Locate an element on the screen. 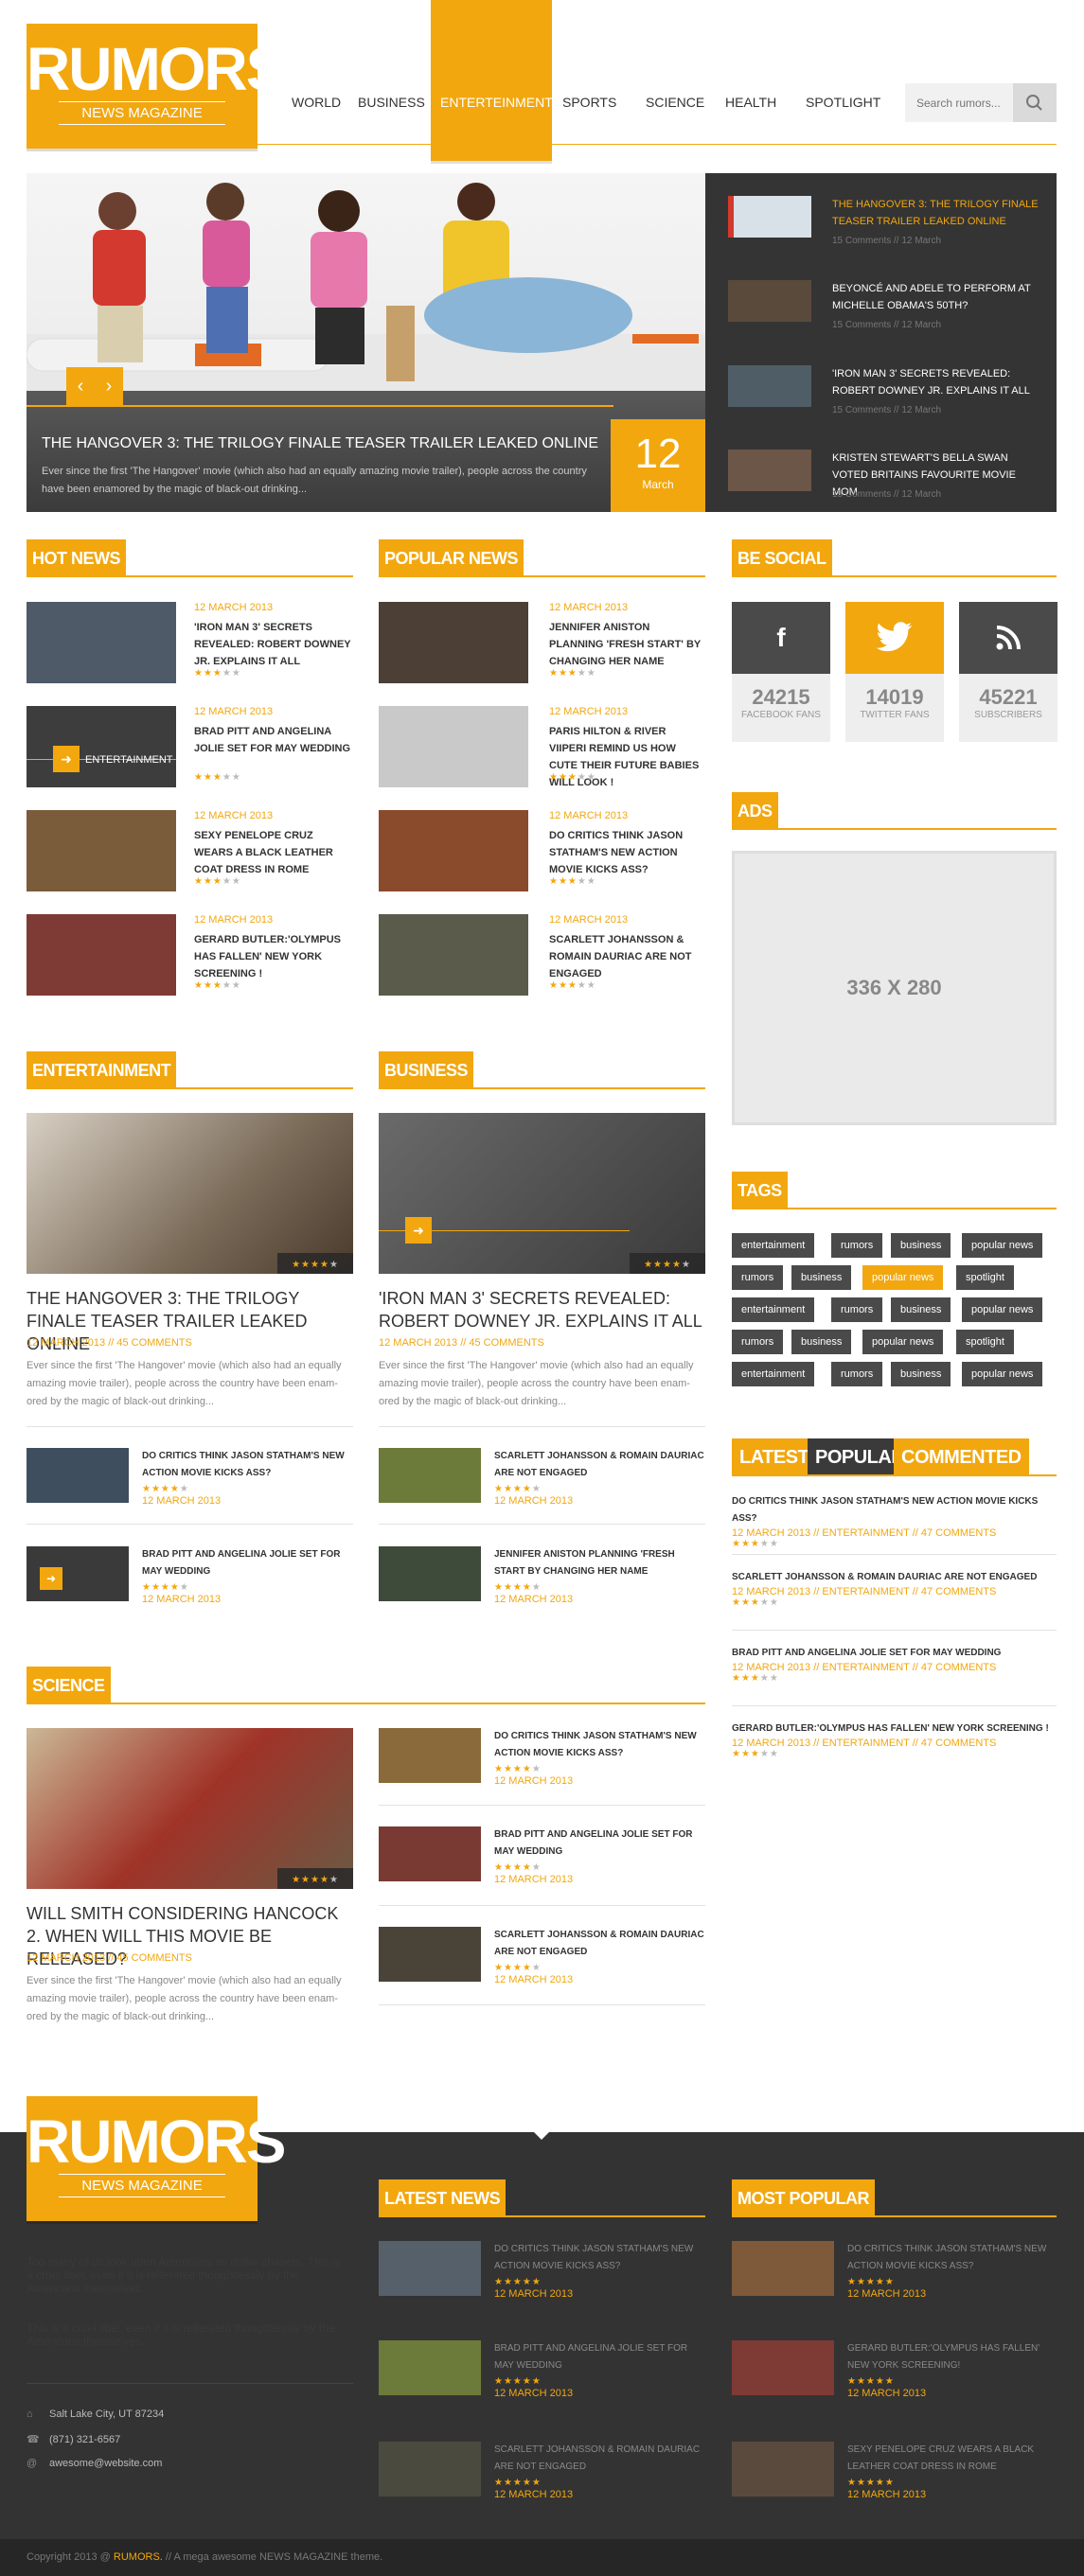 This screenshot has height=2576, width=1084. footer-latest-heading: LATEST NEWS is located at coordinates (443, 2198).